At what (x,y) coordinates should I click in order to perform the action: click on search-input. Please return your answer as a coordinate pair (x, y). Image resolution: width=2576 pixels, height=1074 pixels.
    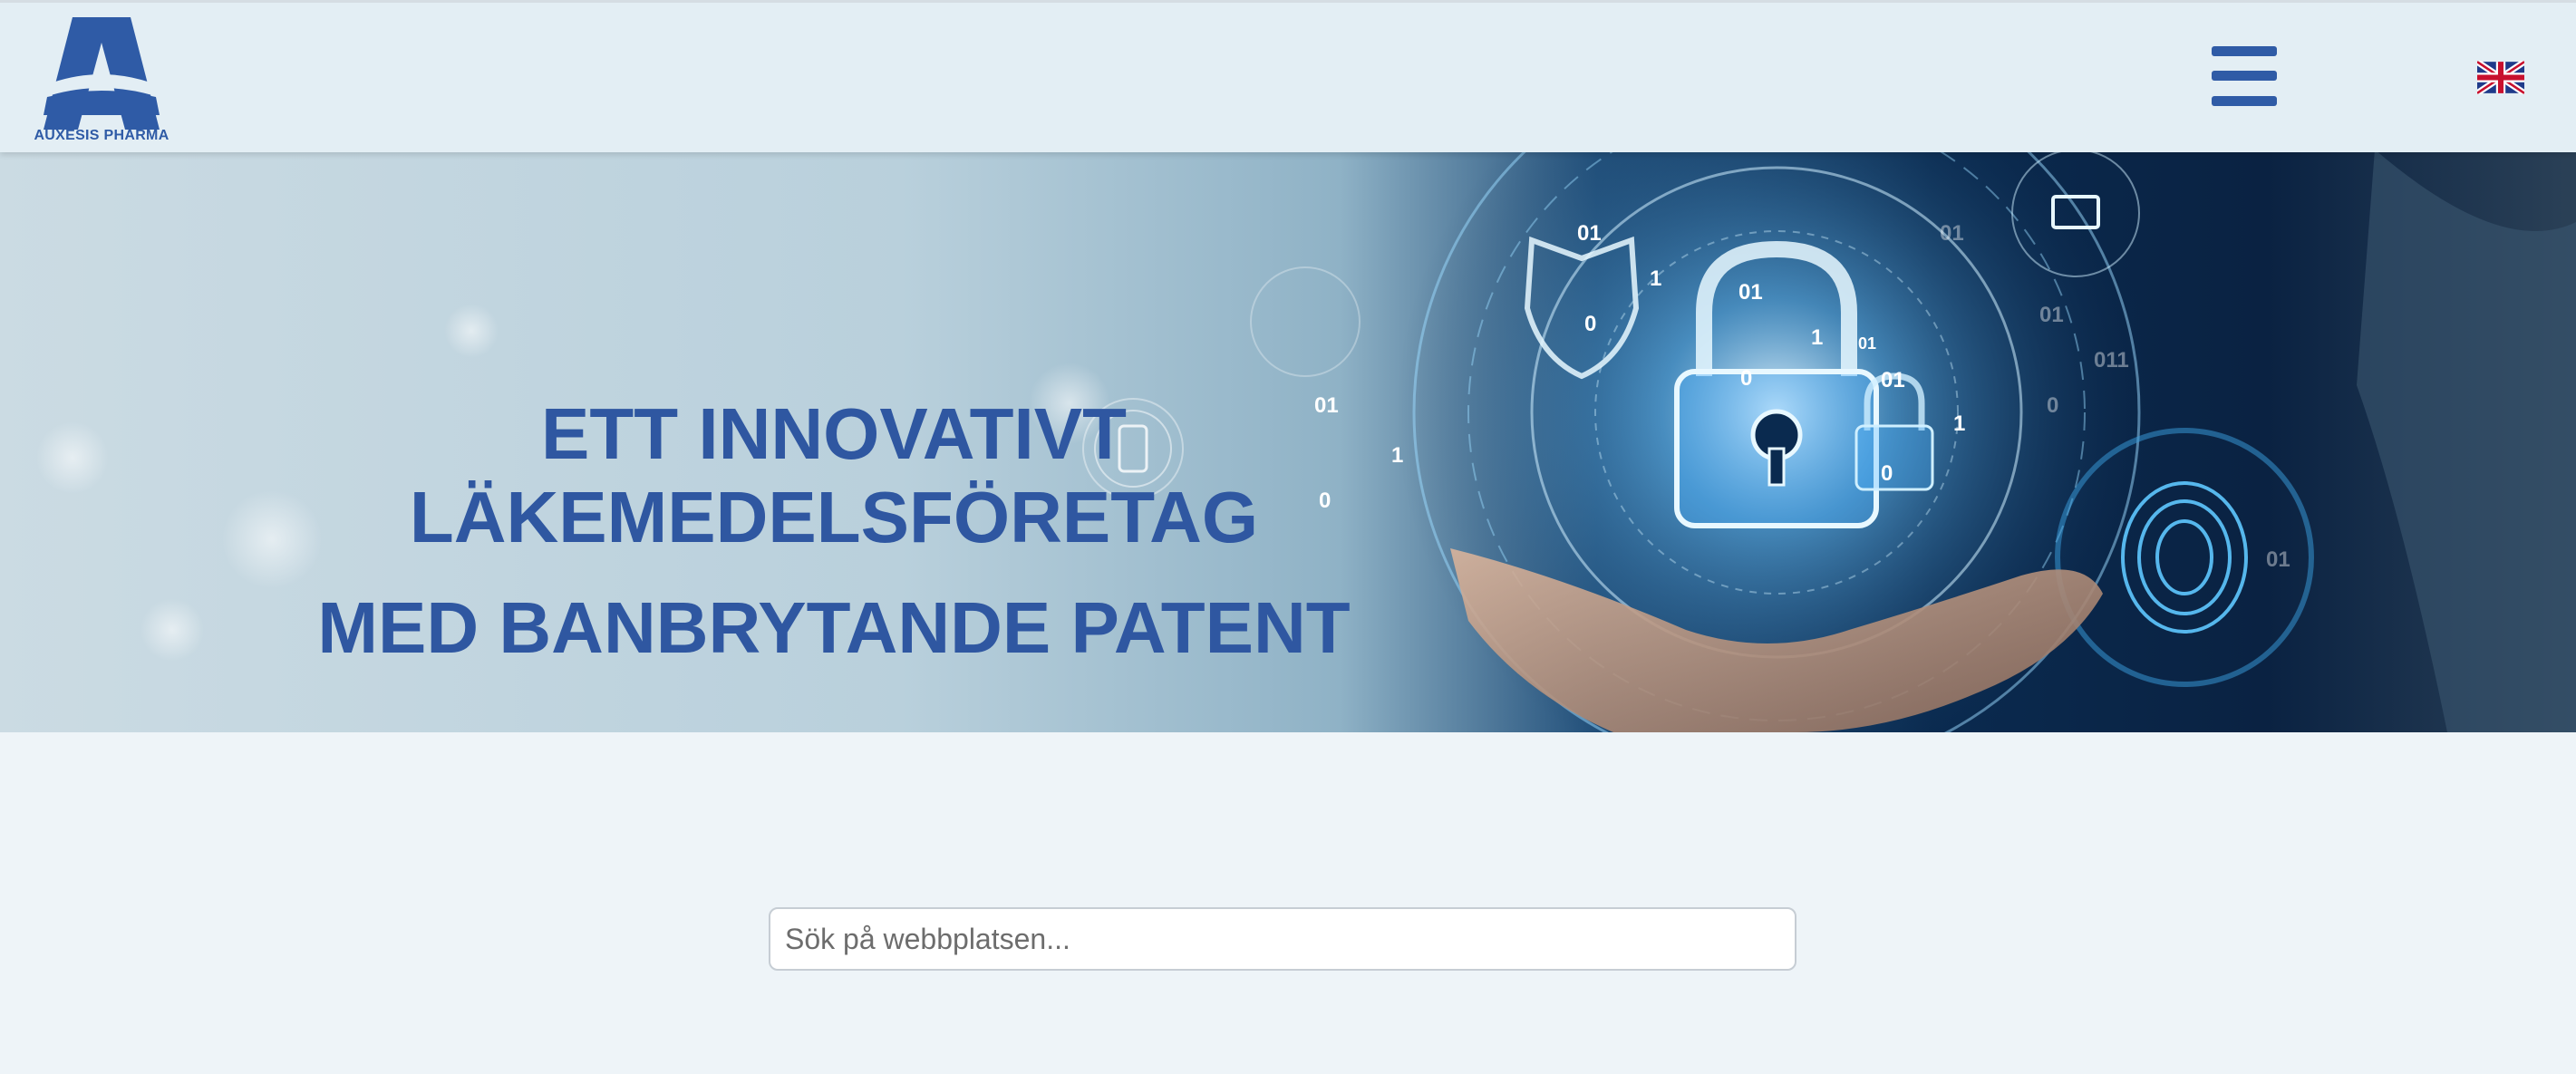
    Looking at the image, I should click on (1282, 939).